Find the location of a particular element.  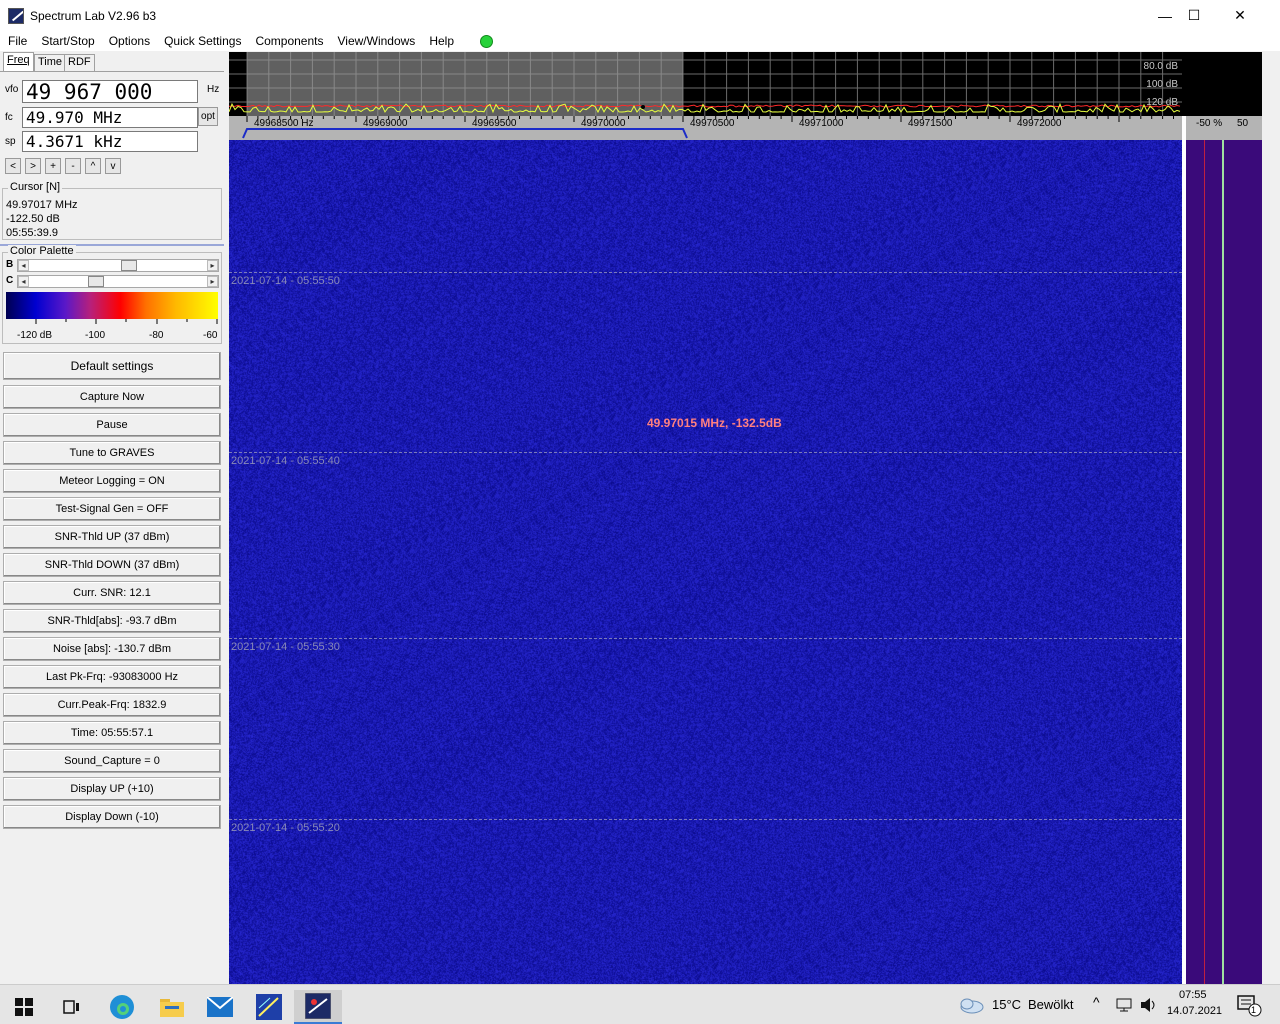

palette-label-120: -120 dB is located at coordinates (35, 335).